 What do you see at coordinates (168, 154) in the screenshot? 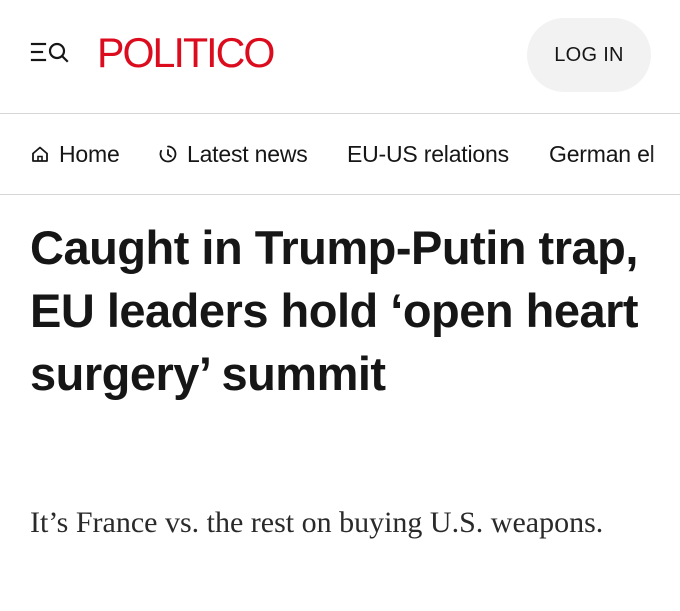
I see `clock-icon` at bounding box center [168, 154].